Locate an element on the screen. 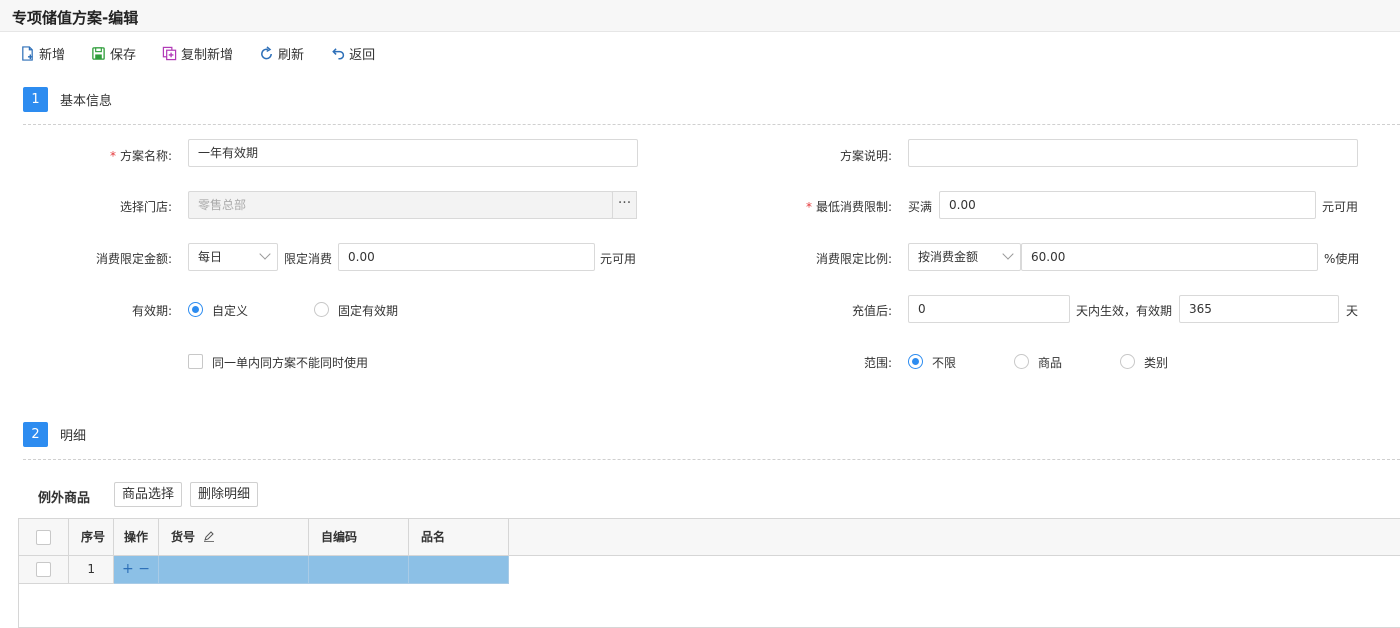 This screenshot has height=628, width=1400. row-checkbox is located at coordinates (43, 569).